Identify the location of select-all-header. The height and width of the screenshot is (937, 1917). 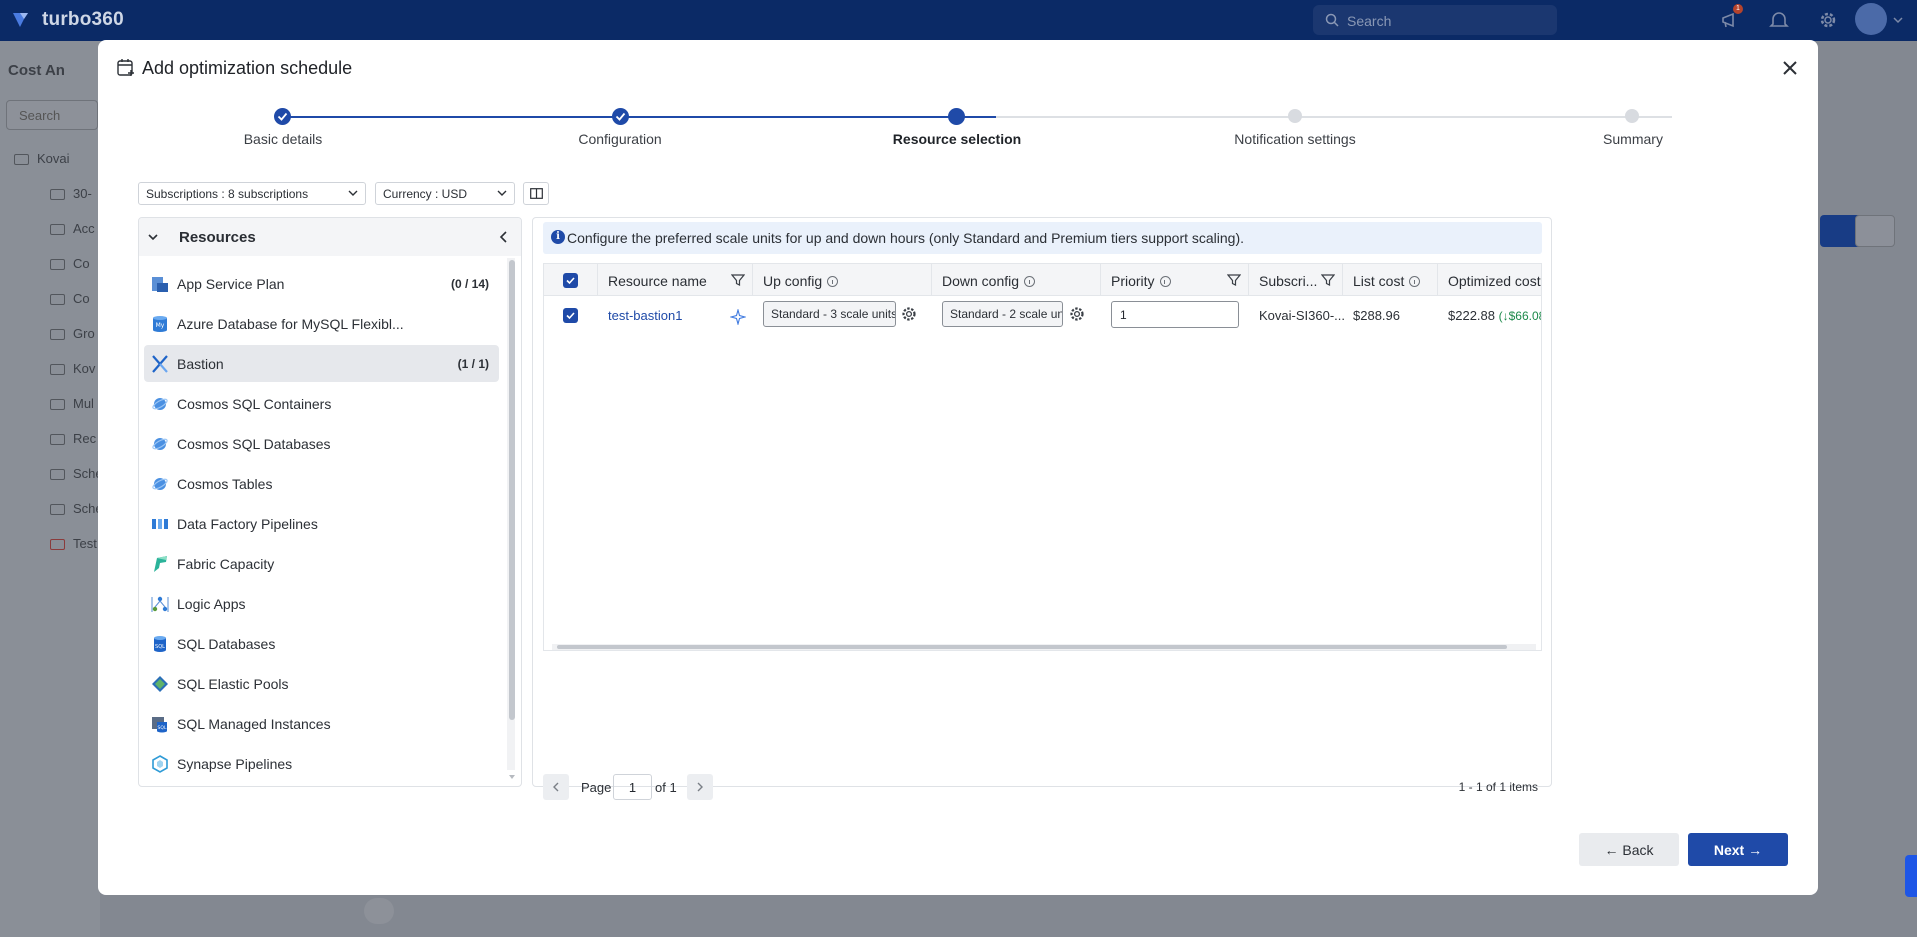
(571, 280).